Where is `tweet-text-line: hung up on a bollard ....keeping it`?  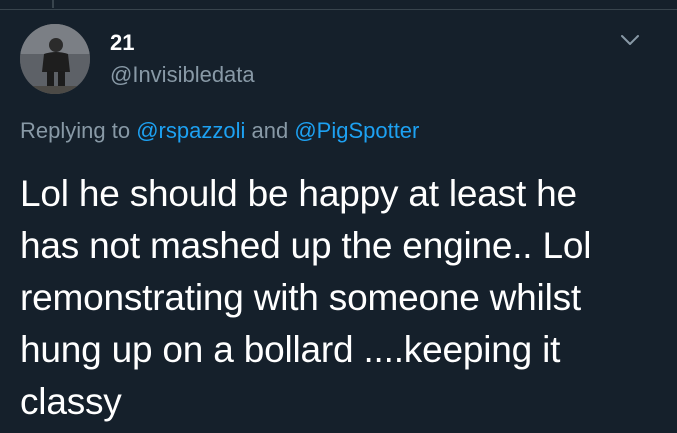
tweet-text-line: hung up on a bollard ....keeping it is located at coordinates (290, 349).